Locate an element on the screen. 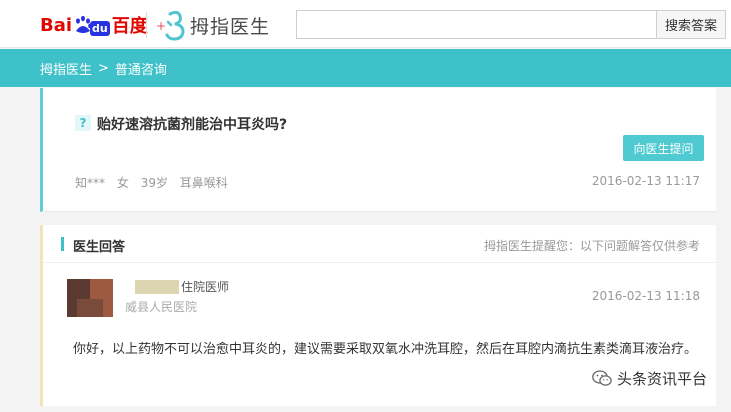 The height and width of the screenshot is (412, 731). question-meta: 知*** 女 39岁 耳鼻喉科 is located at coordinates (155, 182).